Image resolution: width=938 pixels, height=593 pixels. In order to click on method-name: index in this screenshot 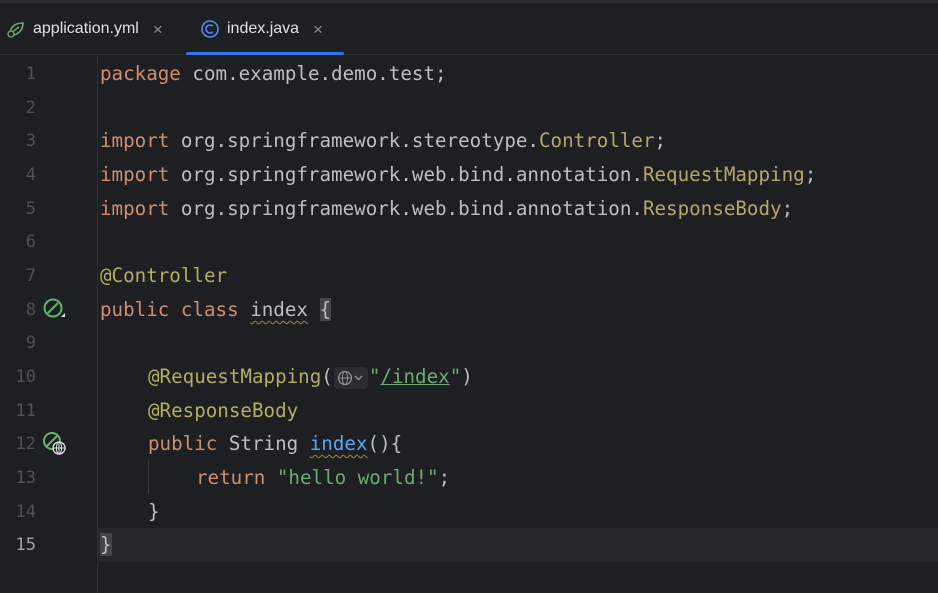, I will do `click(339, 443)`.